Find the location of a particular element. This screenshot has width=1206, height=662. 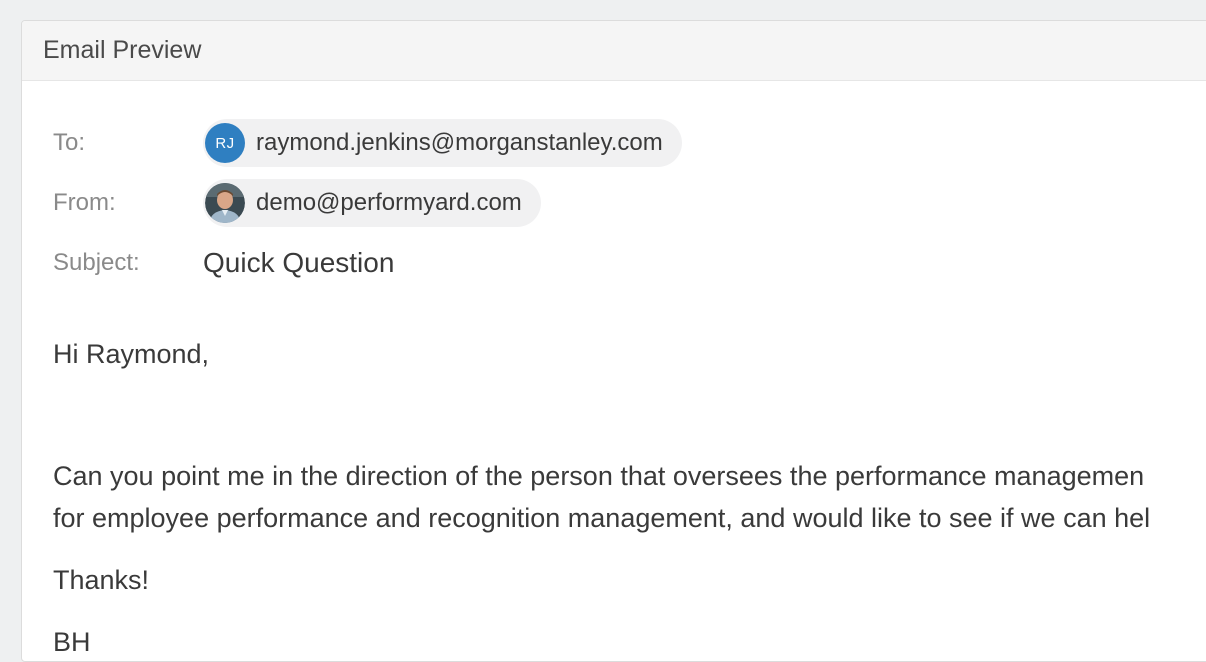

subject-label: Subject: is located at coordinates (96, 262).